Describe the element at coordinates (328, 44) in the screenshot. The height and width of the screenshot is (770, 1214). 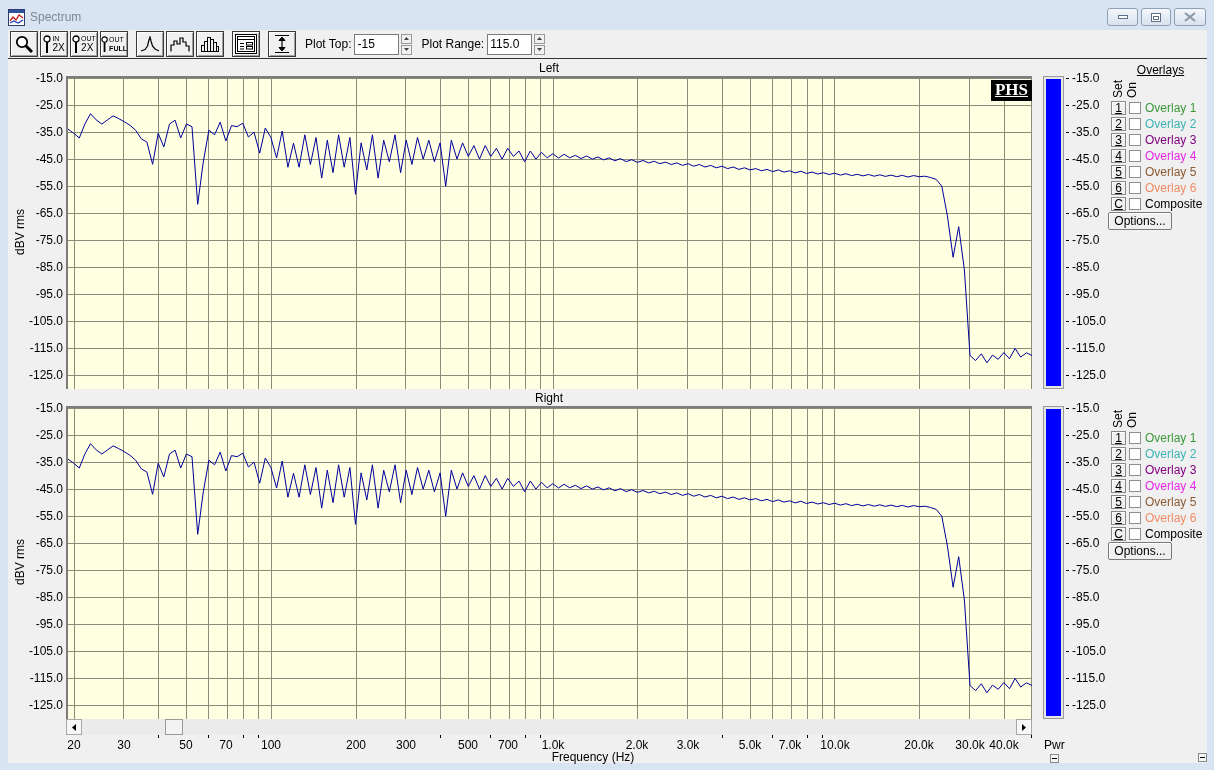
I see `field-label: Plot Top:` at that location.